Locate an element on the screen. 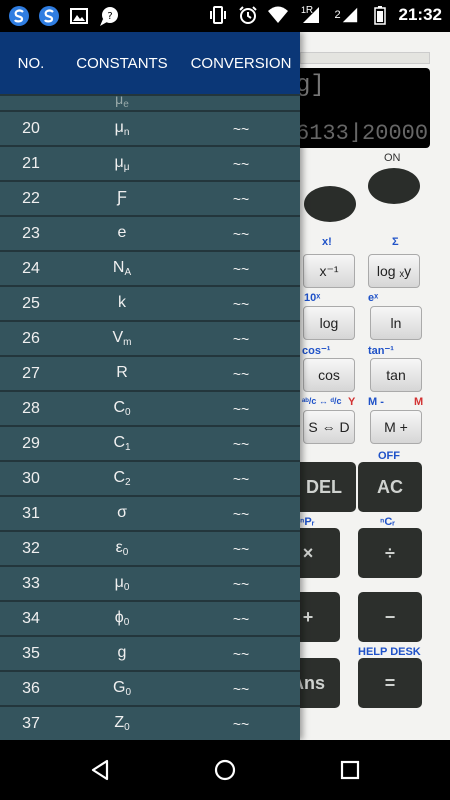 The height and width of the screenshot is (800, 450). constant-number: 34 is located at coordinates (31, 618).